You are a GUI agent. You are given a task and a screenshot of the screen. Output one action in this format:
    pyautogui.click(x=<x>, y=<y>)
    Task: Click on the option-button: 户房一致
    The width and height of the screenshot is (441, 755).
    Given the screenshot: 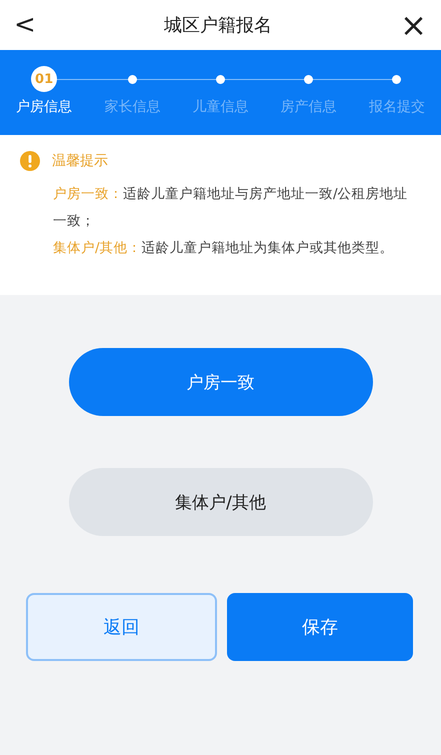 What is the action you would take?
    pyautogui.click(x=220, y=382)
    